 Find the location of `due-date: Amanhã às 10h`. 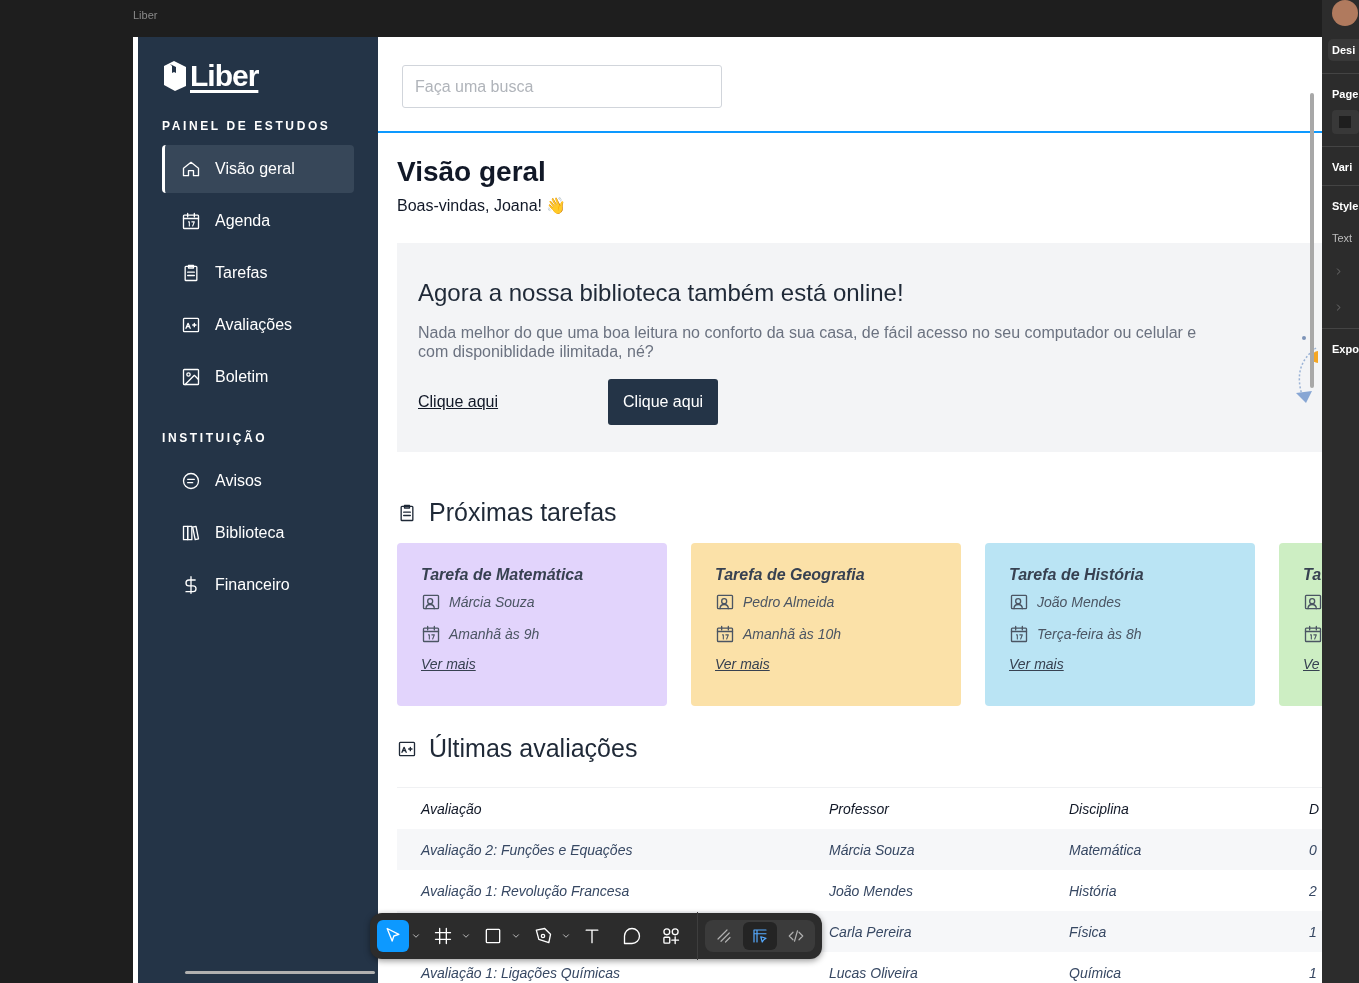

due-date: Amanhã às 10h is located at coordinates (792, 634).